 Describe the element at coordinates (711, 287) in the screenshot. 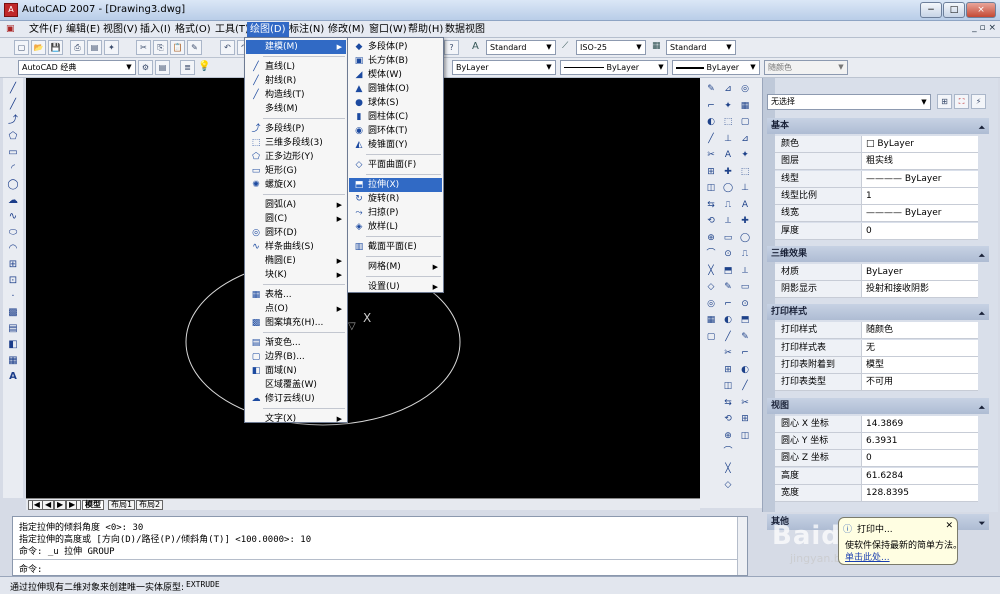

I see `toolbar-tool-icon: ◇` at that location.